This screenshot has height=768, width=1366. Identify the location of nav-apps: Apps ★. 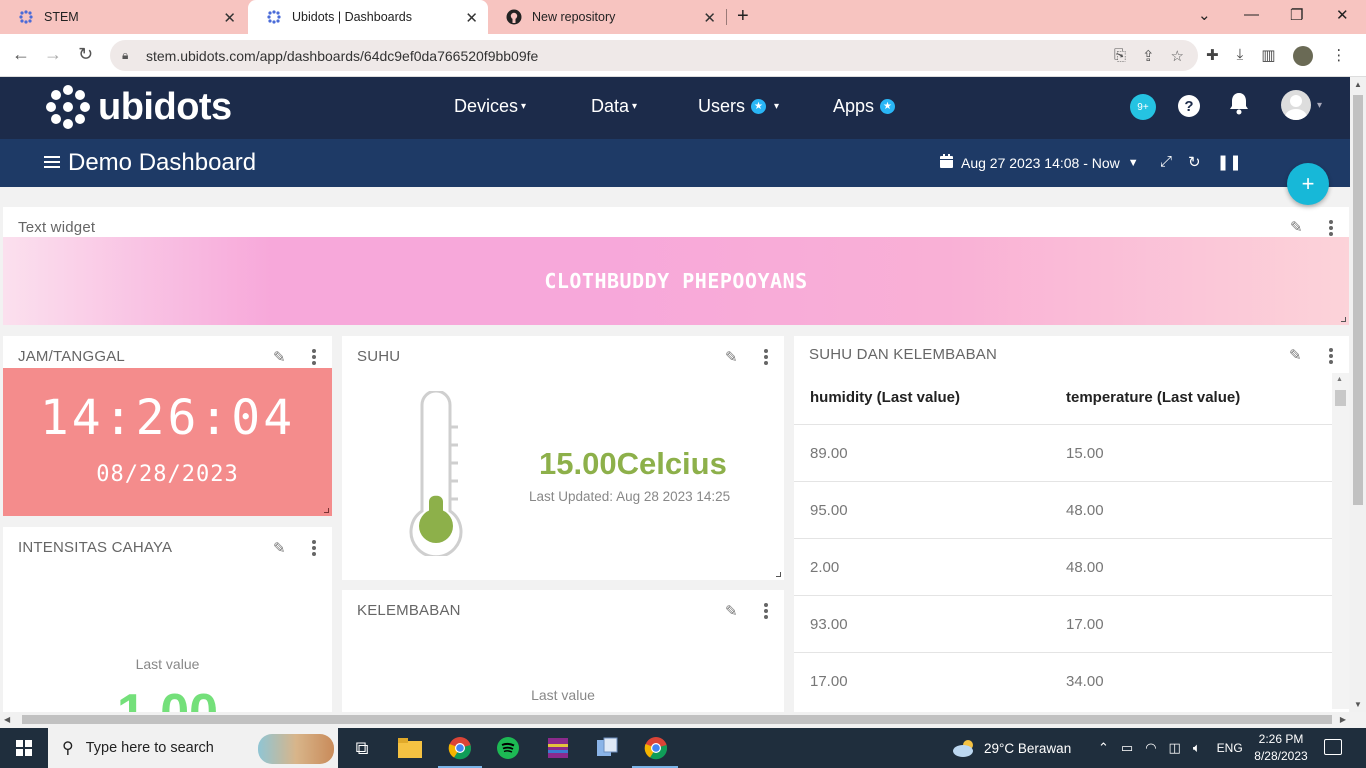
(864, 106).